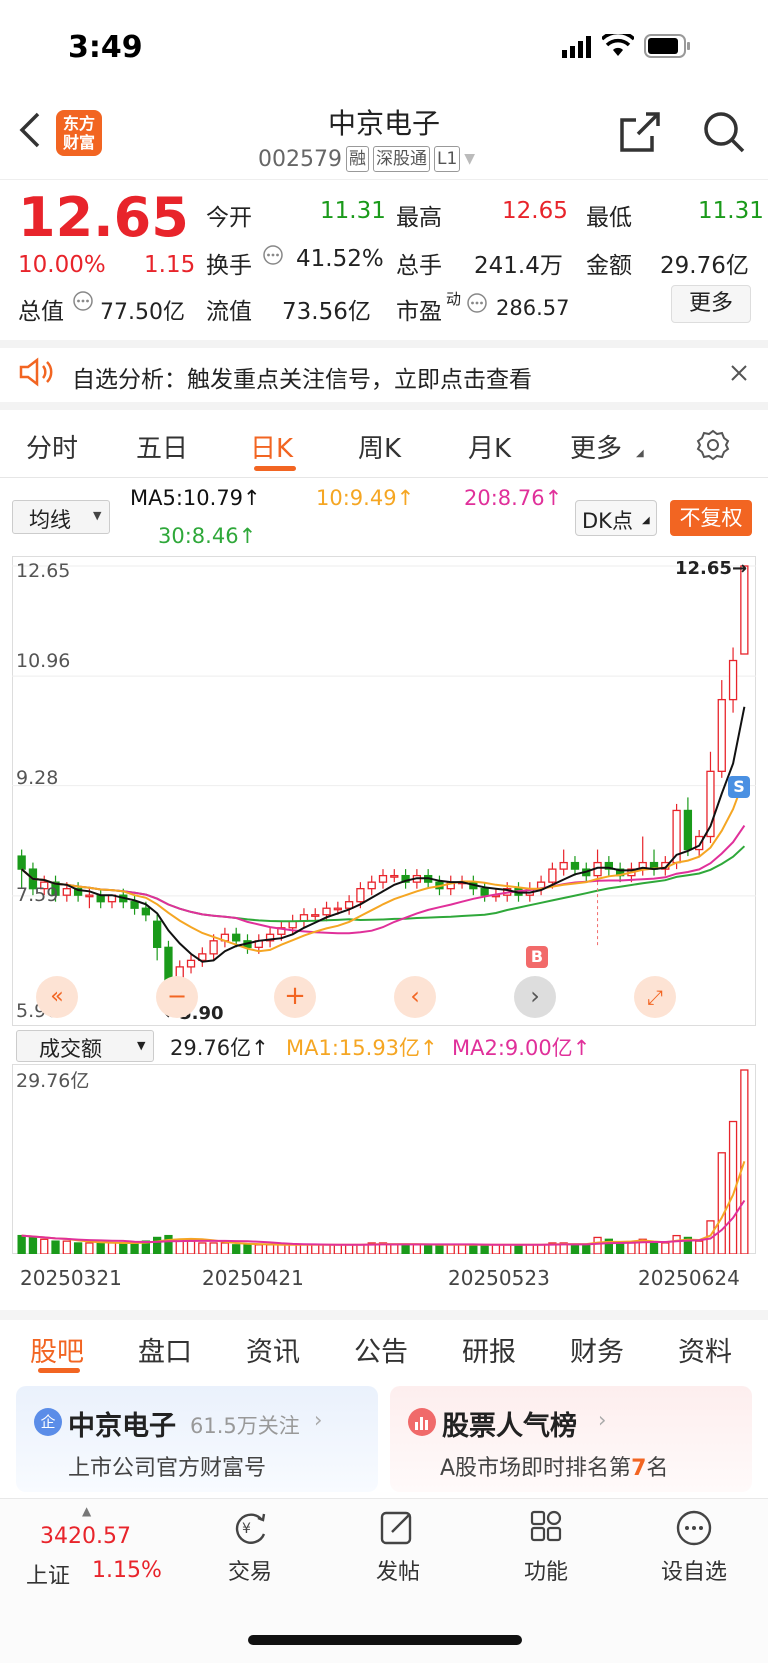 The height and width of the screenshot is (1663, 768). Describe the element at coordinates (229, 266) in the screenshot. I see `turnover-label: 换手` at that location.